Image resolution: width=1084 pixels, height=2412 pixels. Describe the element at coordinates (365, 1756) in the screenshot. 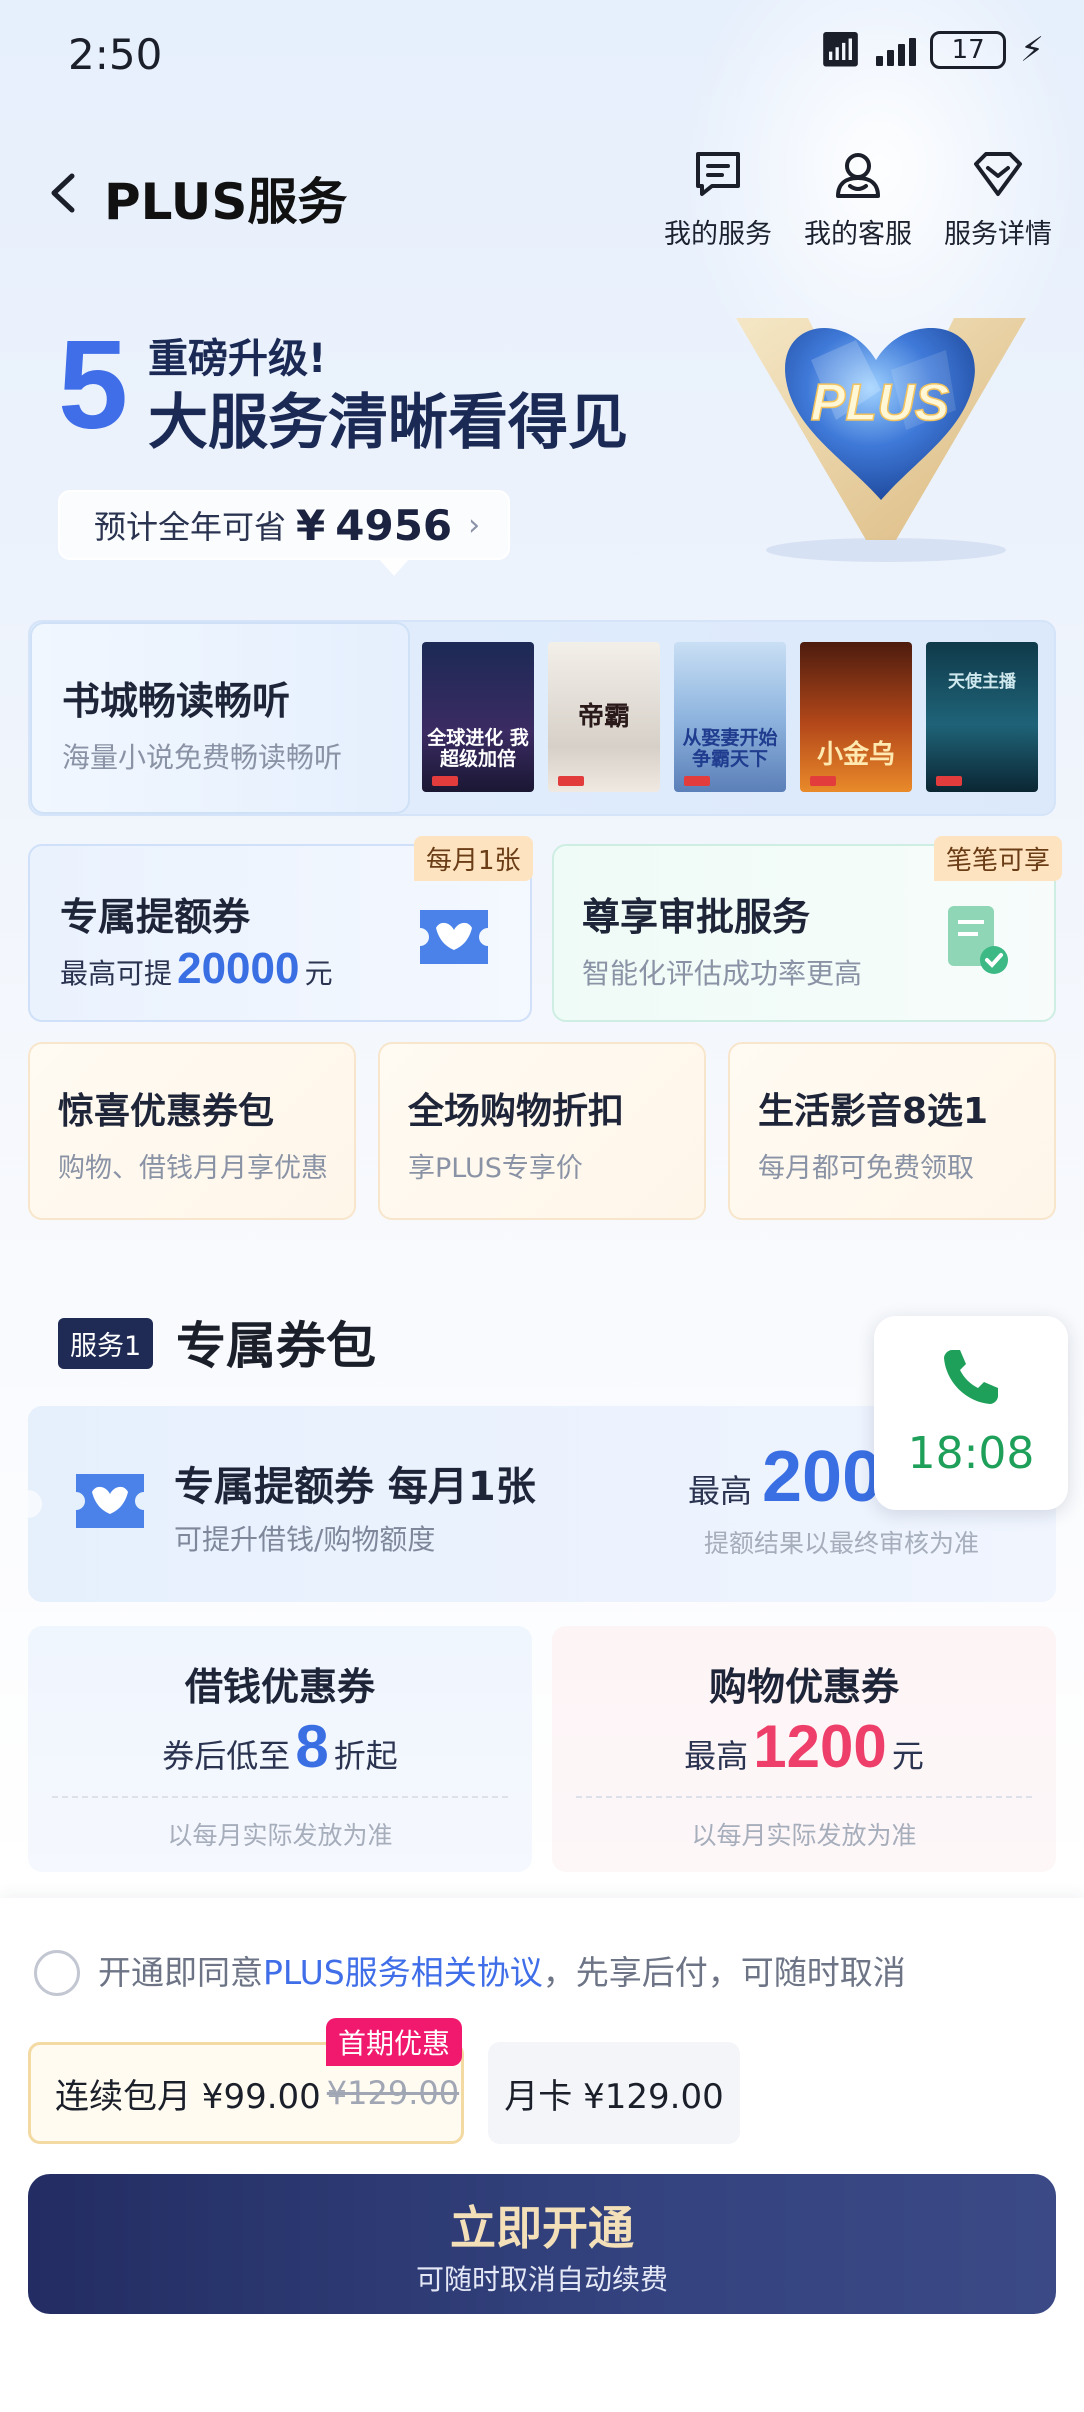

I see `loan-coupon-suffix: 折起` at that location.